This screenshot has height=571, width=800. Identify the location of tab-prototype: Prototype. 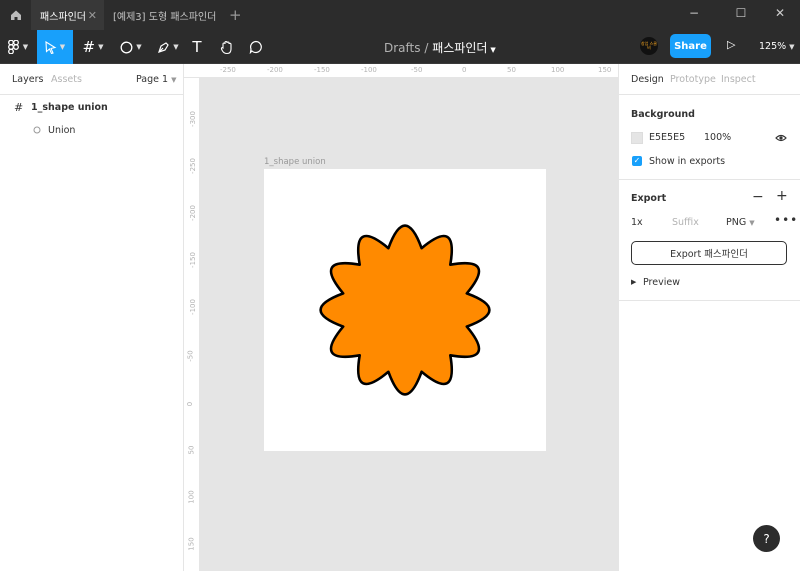
(693, 79).